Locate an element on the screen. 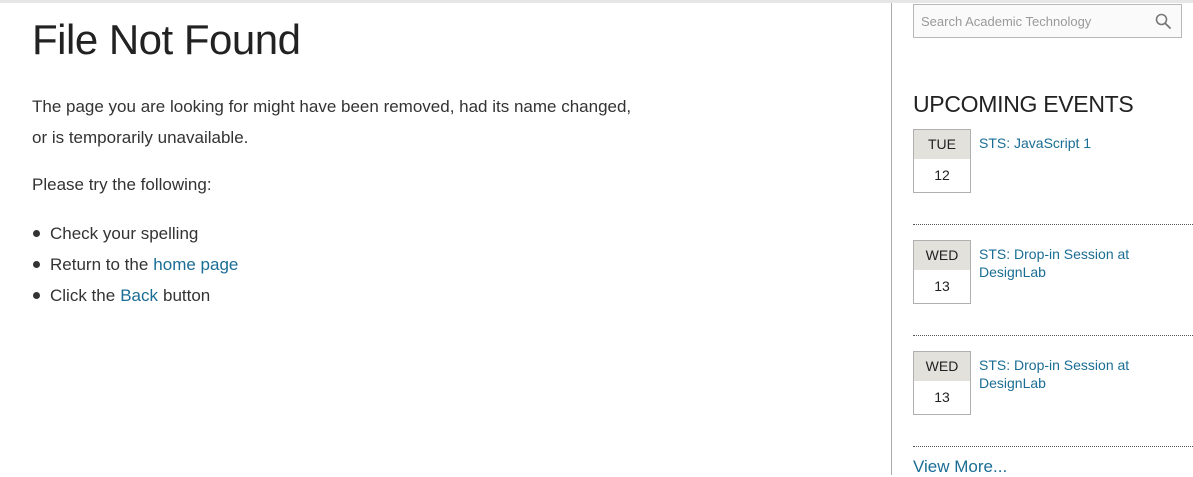  suggestion-home-page: Return to the home page is located at coordinates (452, 264).